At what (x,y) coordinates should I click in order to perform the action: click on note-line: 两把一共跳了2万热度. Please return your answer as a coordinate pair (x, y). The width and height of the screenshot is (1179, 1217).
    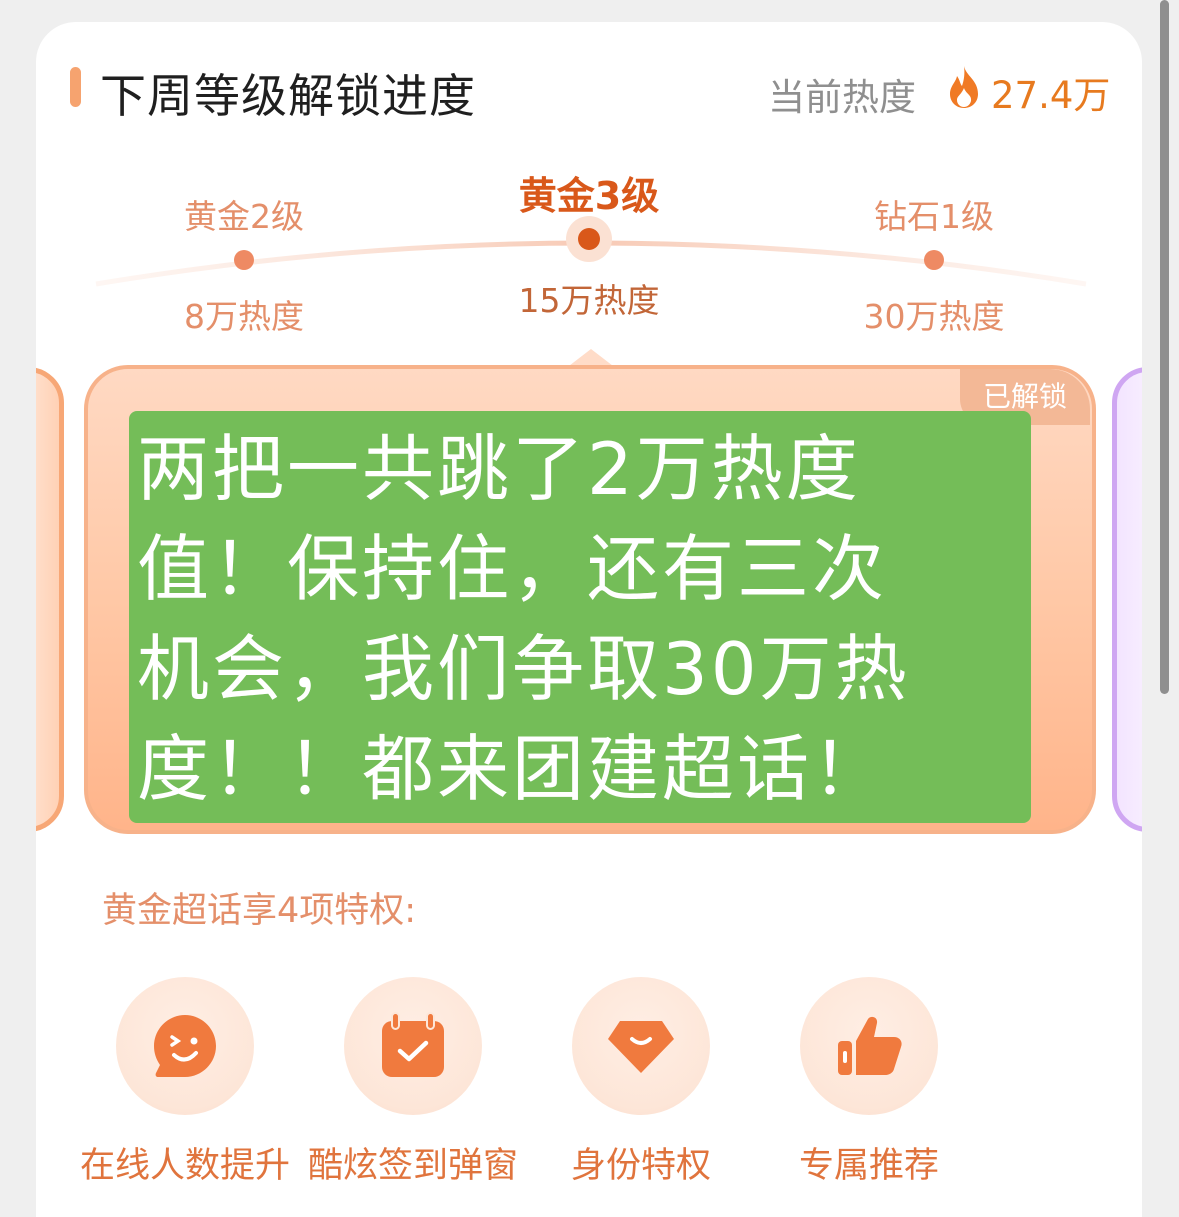
    Looking at the image, I should click on (499, 469).